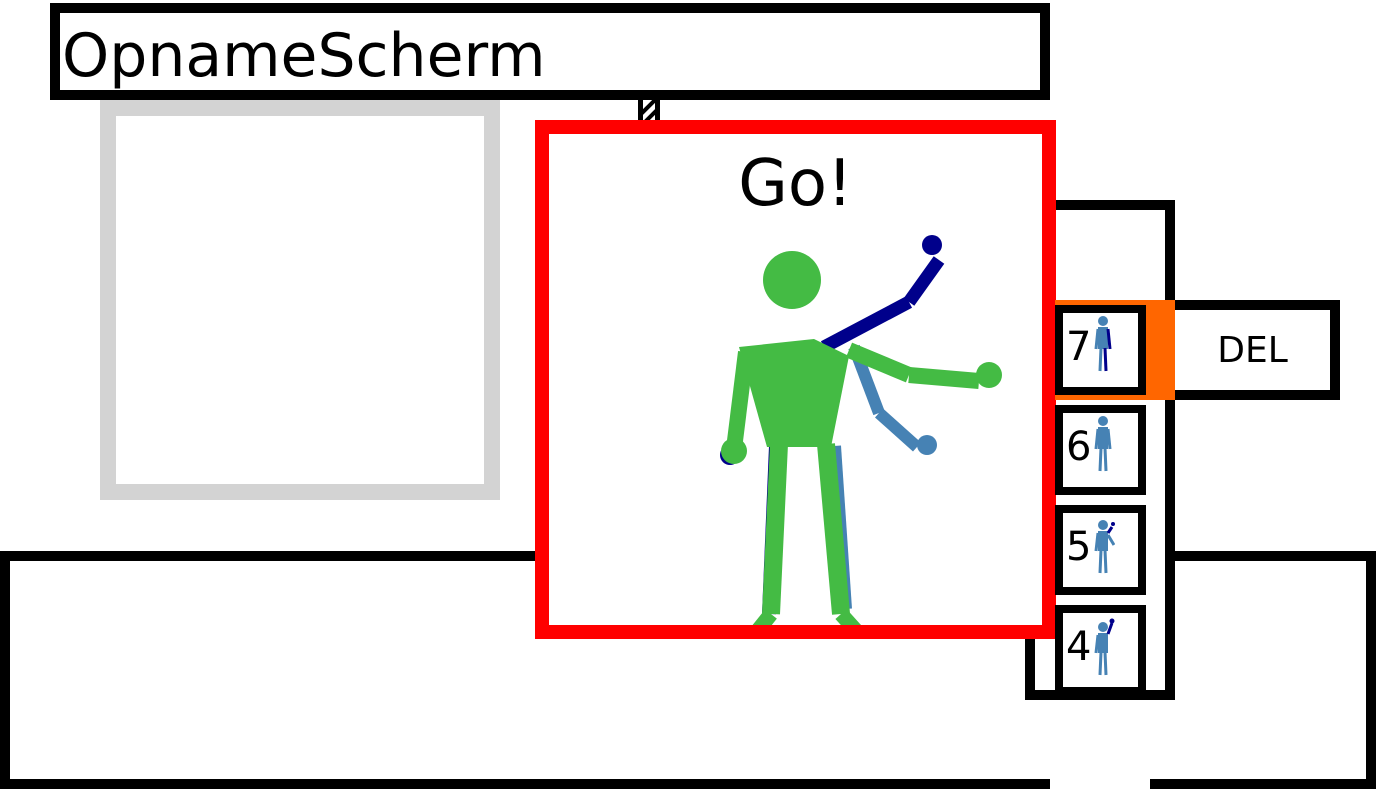 The width and height of the screenshot is (1376, 789). I want to click on skeleton-overlay, so click(861, 430).